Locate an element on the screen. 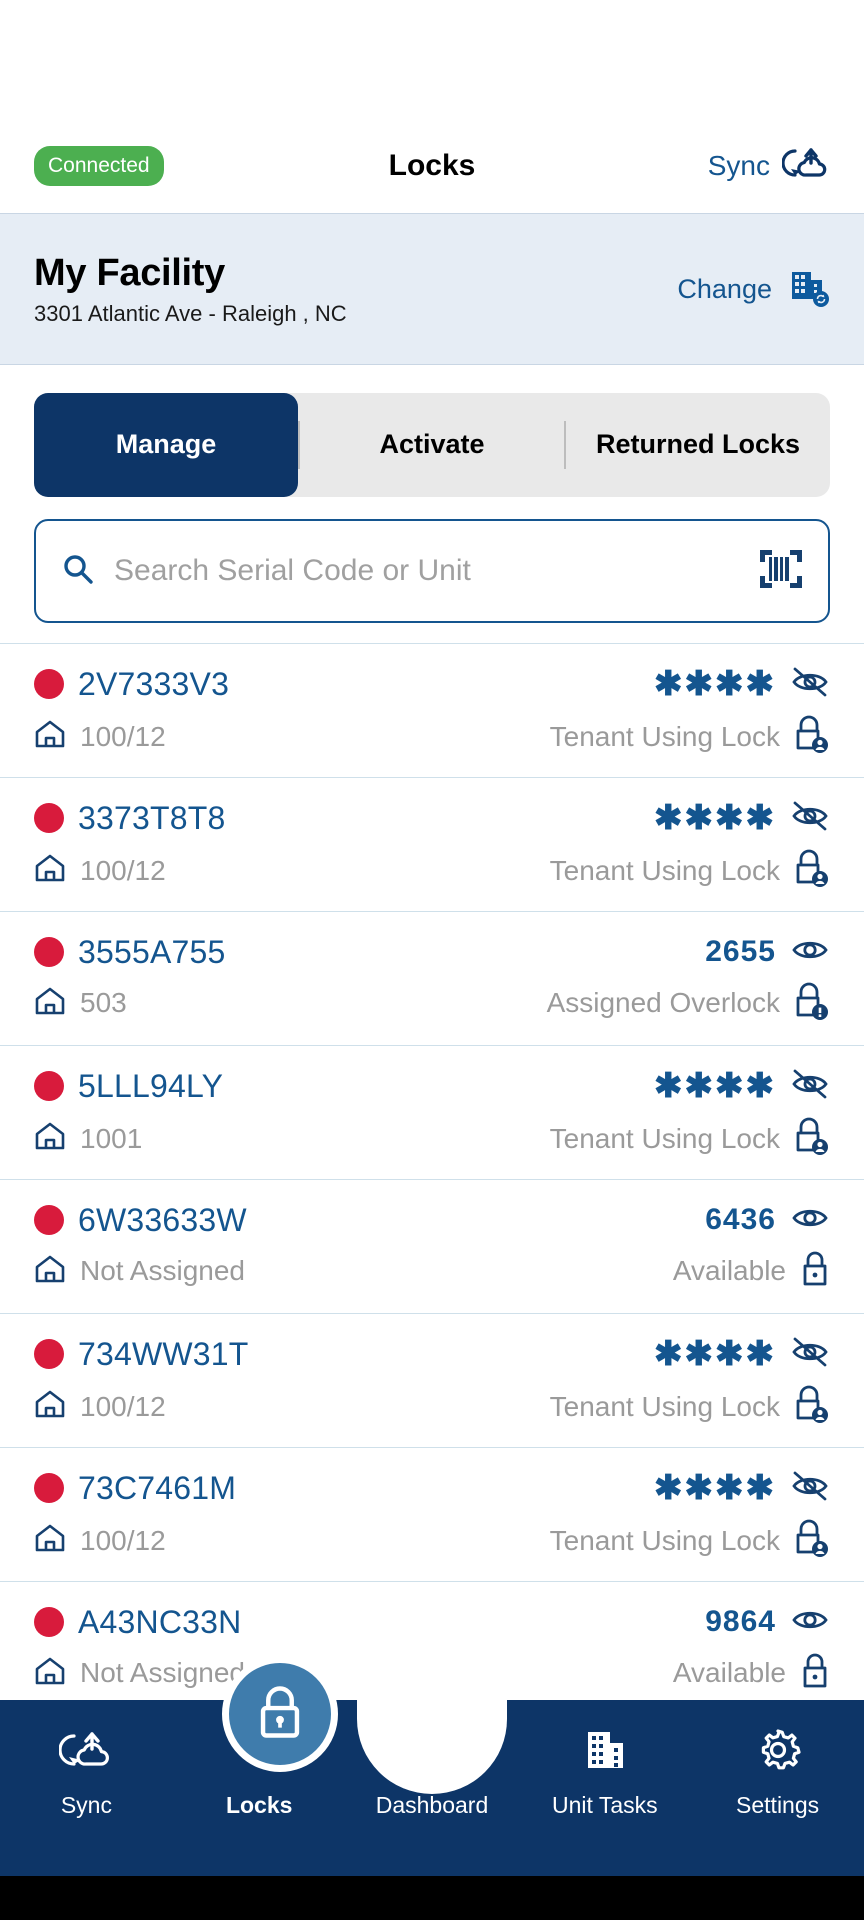  tab-returned-locks: Returned Locks is located at coordinates (698, 445).